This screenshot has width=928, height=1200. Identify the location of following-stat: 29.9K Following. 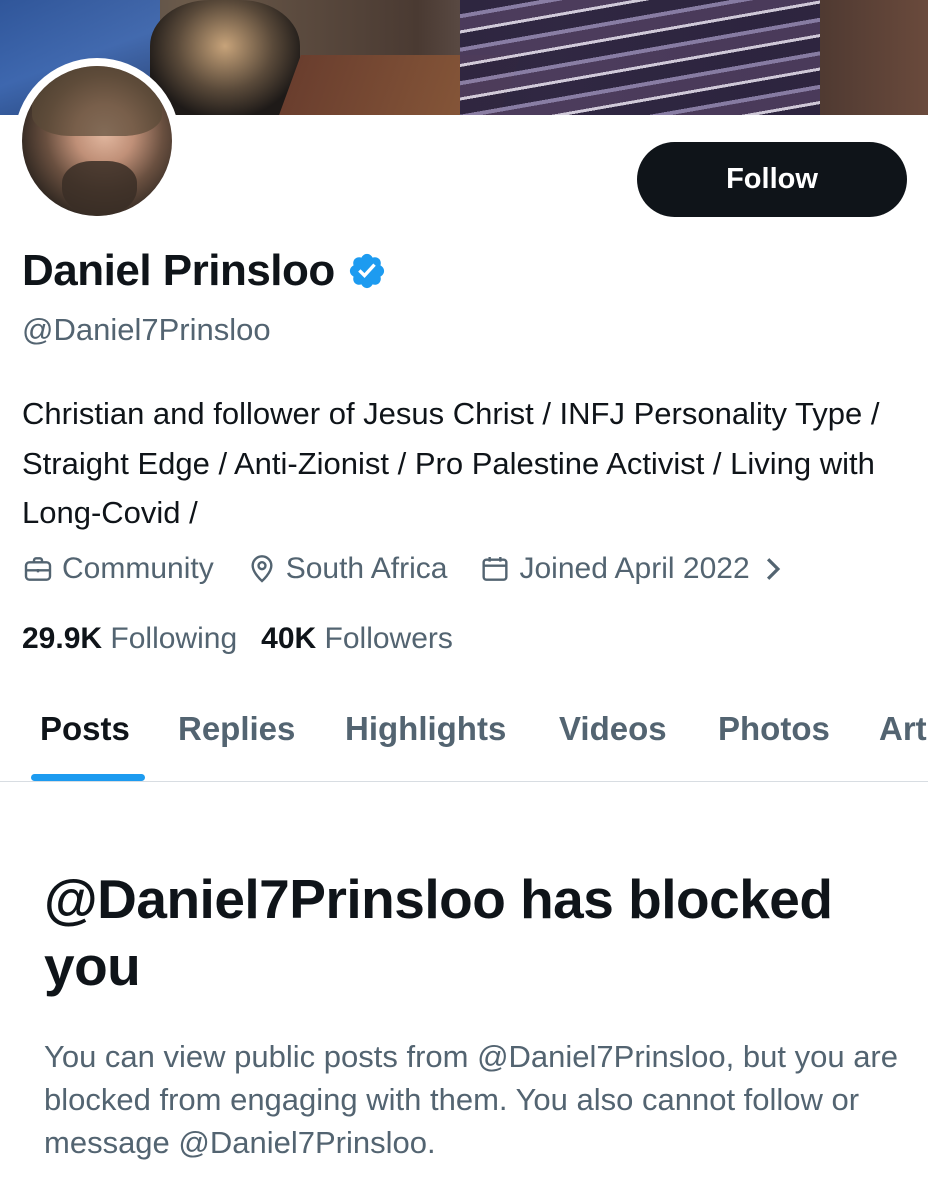
(129, 639).